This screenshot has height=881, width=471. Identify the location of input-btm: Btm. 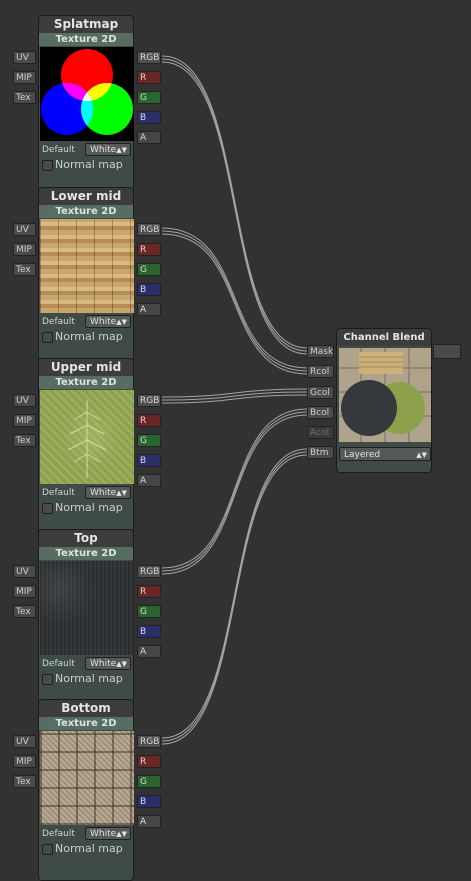
(320, 452).